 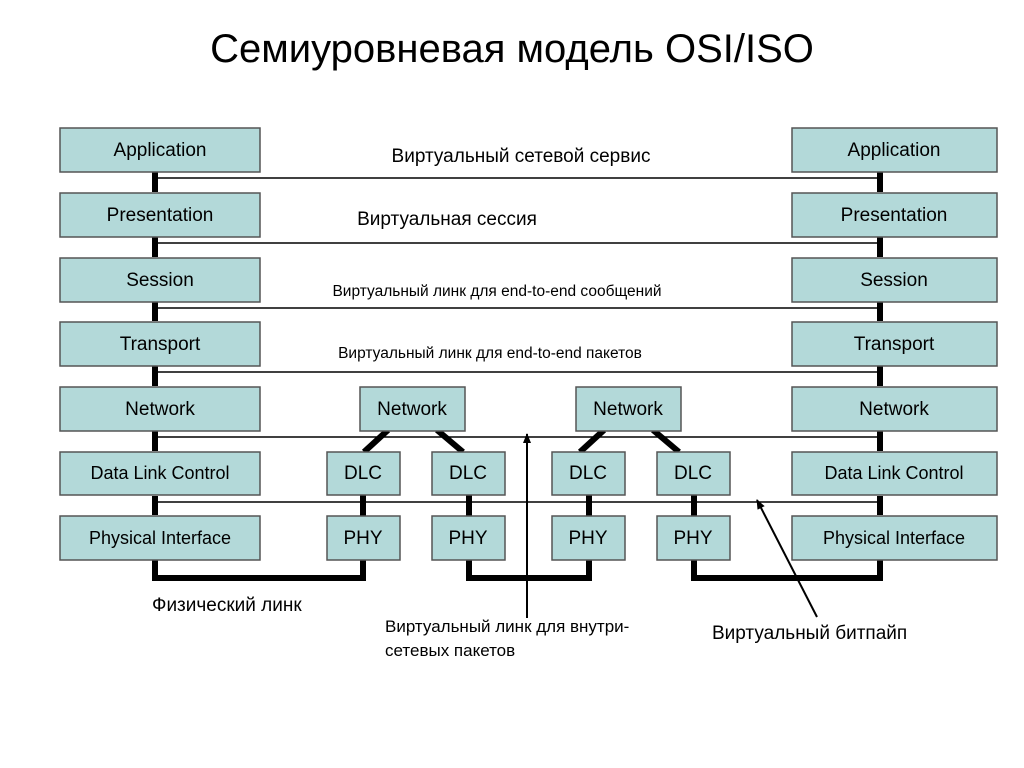 What do you see at coordinates (227, 605) in the screenshot?
I see `annotation-physical-link: Физический линк` at bounding box center [227, 605].